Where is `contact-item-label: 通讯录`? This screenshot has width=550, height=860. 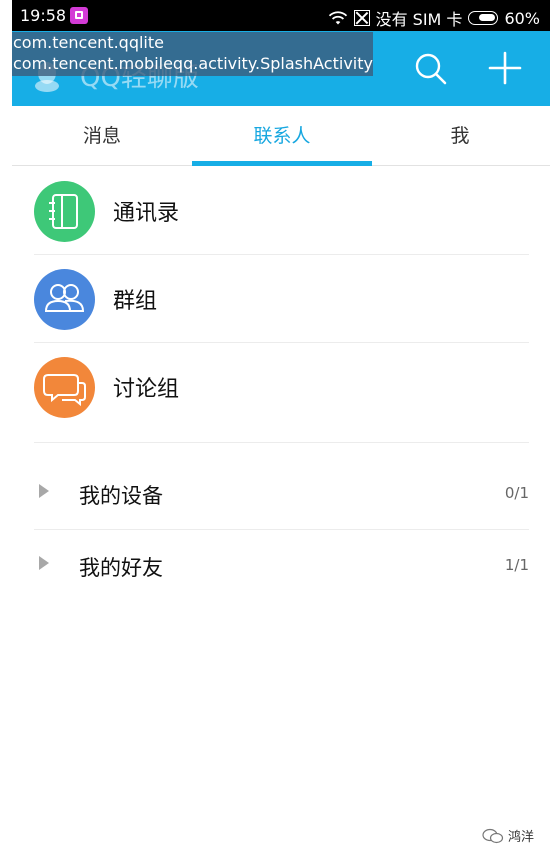 contact-item-label: 通讯录 is located at coordinates (146, 213).